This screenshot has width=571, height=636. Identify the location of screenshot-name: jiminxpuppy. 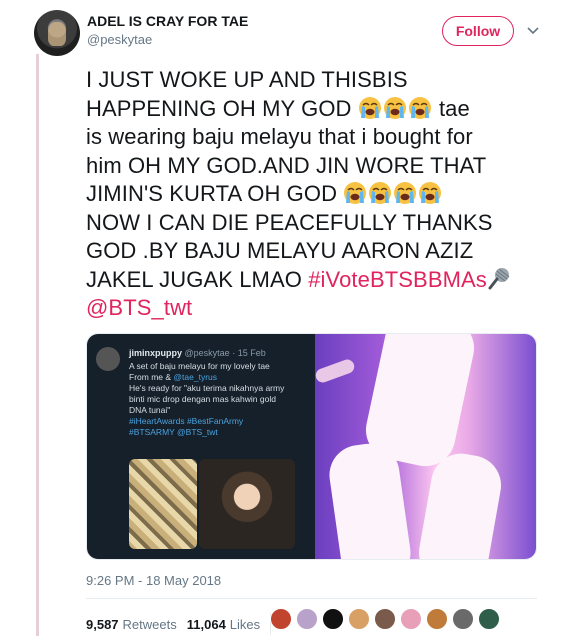
(156, 353).